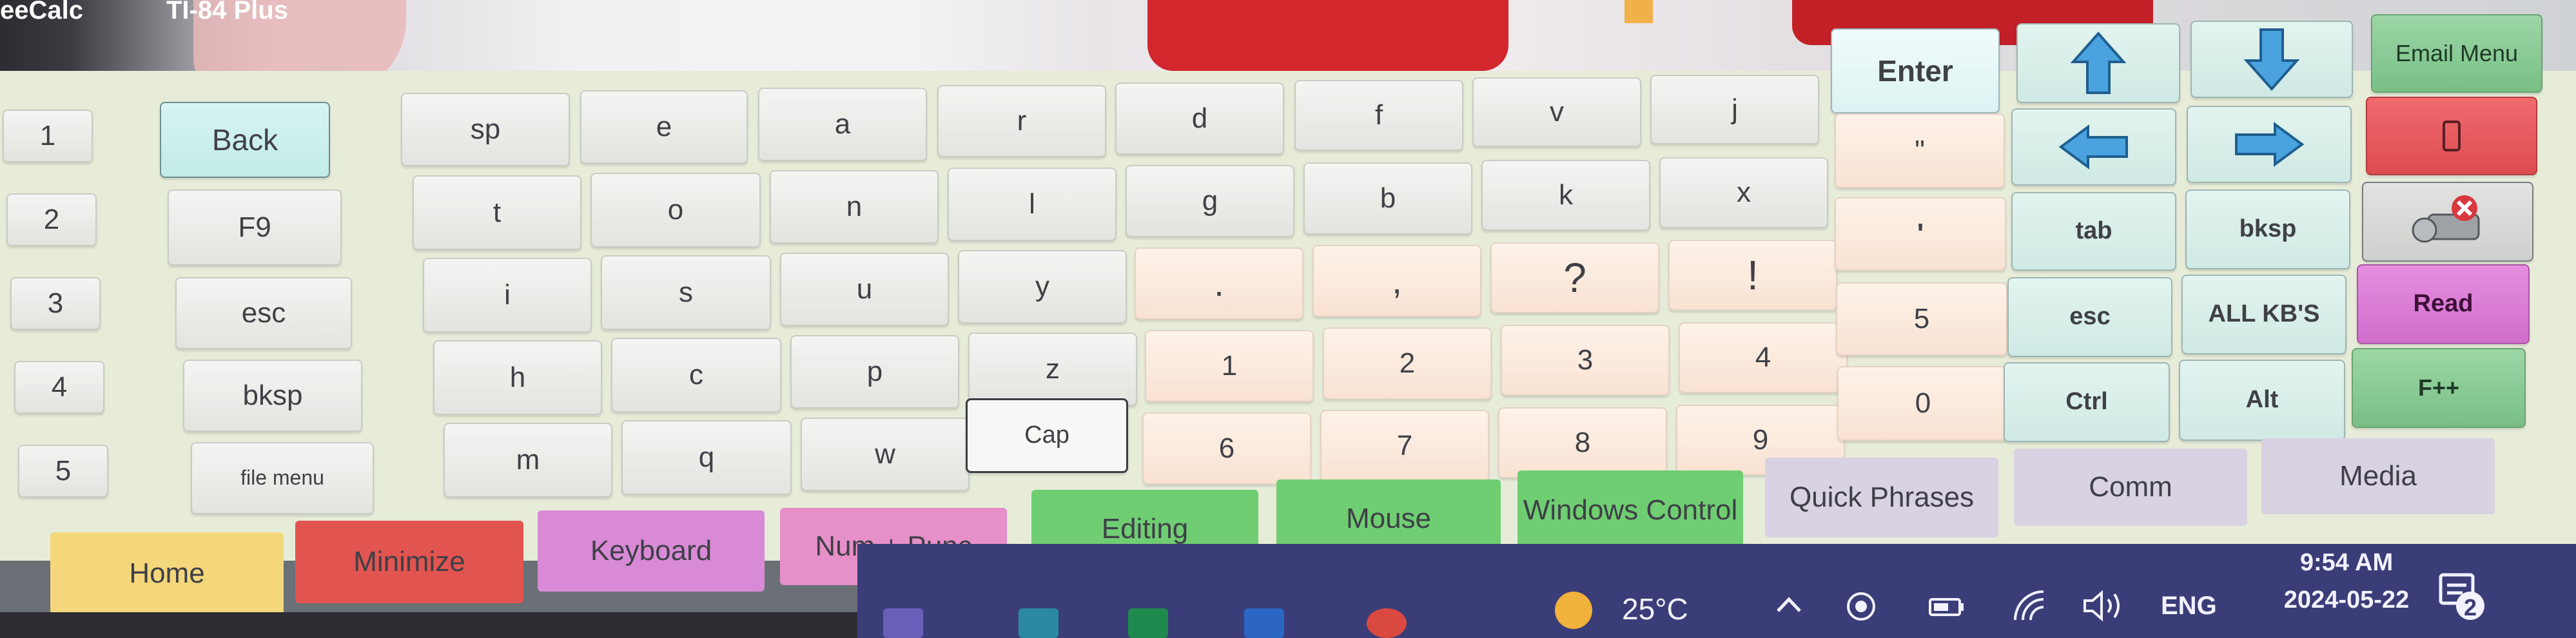 This screenshot has width=2576, height=638. I want to click on arrow-up-icon, so click(2098, 62).